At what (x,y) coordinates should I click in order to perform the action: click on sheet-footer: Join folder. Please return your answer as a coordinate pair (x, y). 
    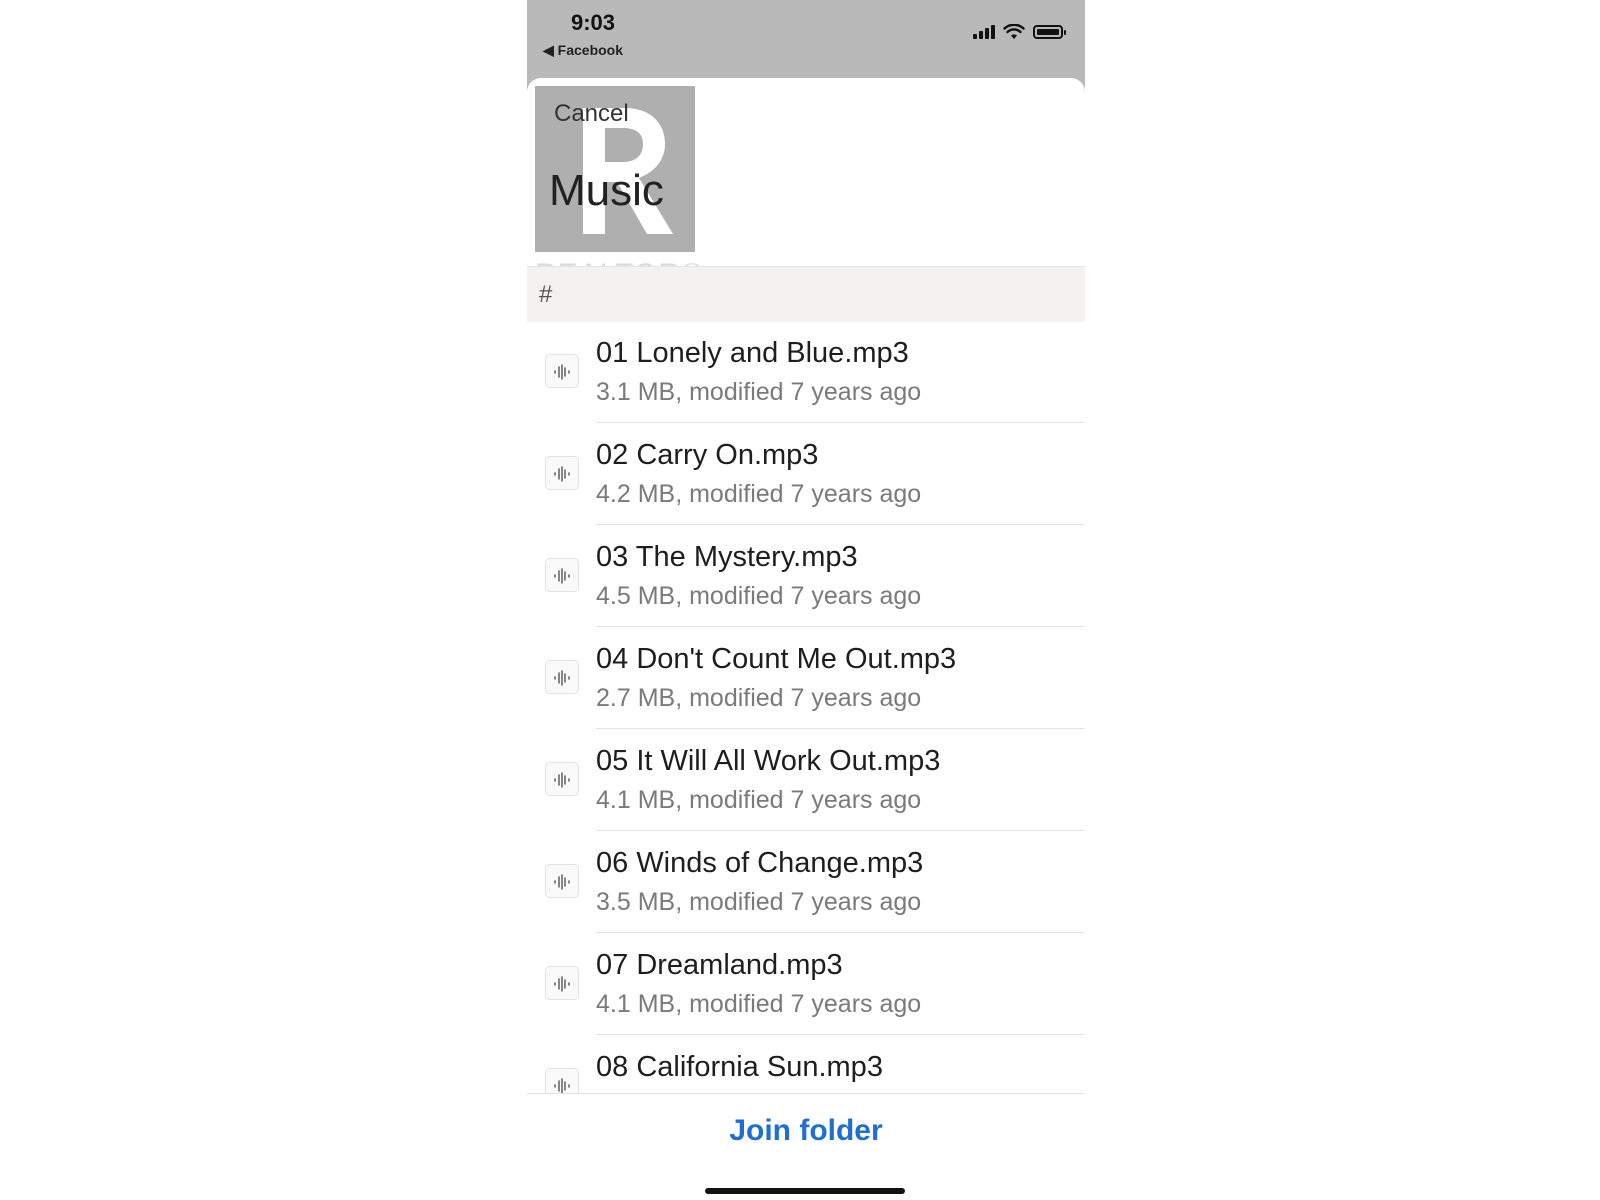
    Looking at the image, I should click on (806, 1146).